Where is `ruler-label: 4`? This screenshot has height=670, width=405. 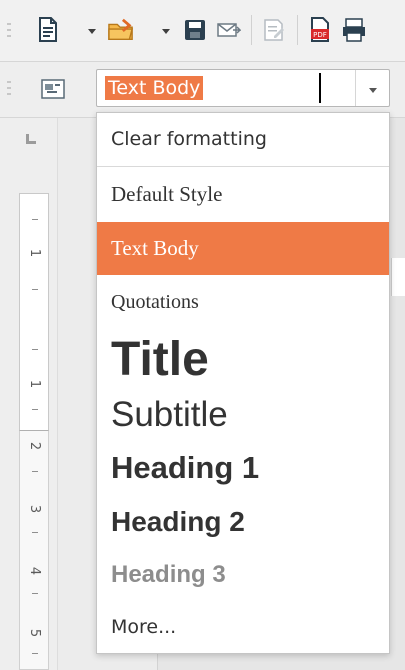 ruler-label: 4 is located at coordinates (34, 571).